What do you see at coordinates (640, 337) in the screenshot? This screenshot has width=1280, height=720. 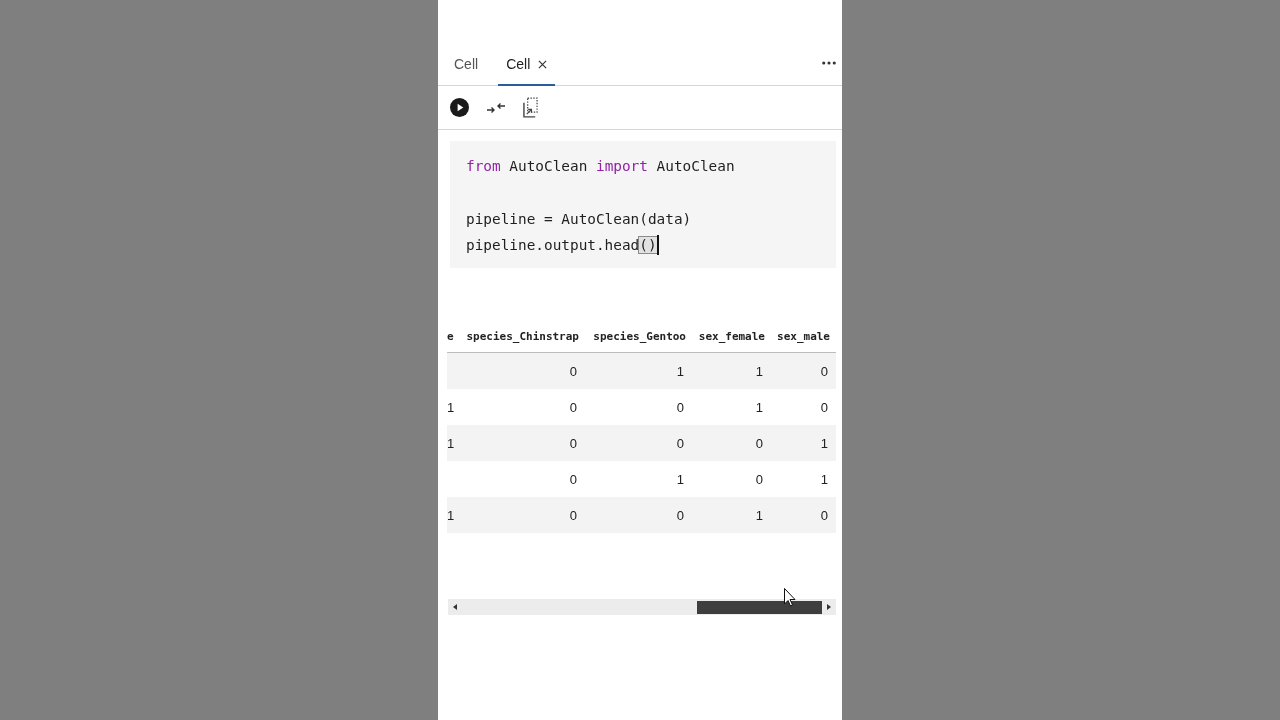 I see `column-header: species_Gentoo` at bounding box center [640, 337].